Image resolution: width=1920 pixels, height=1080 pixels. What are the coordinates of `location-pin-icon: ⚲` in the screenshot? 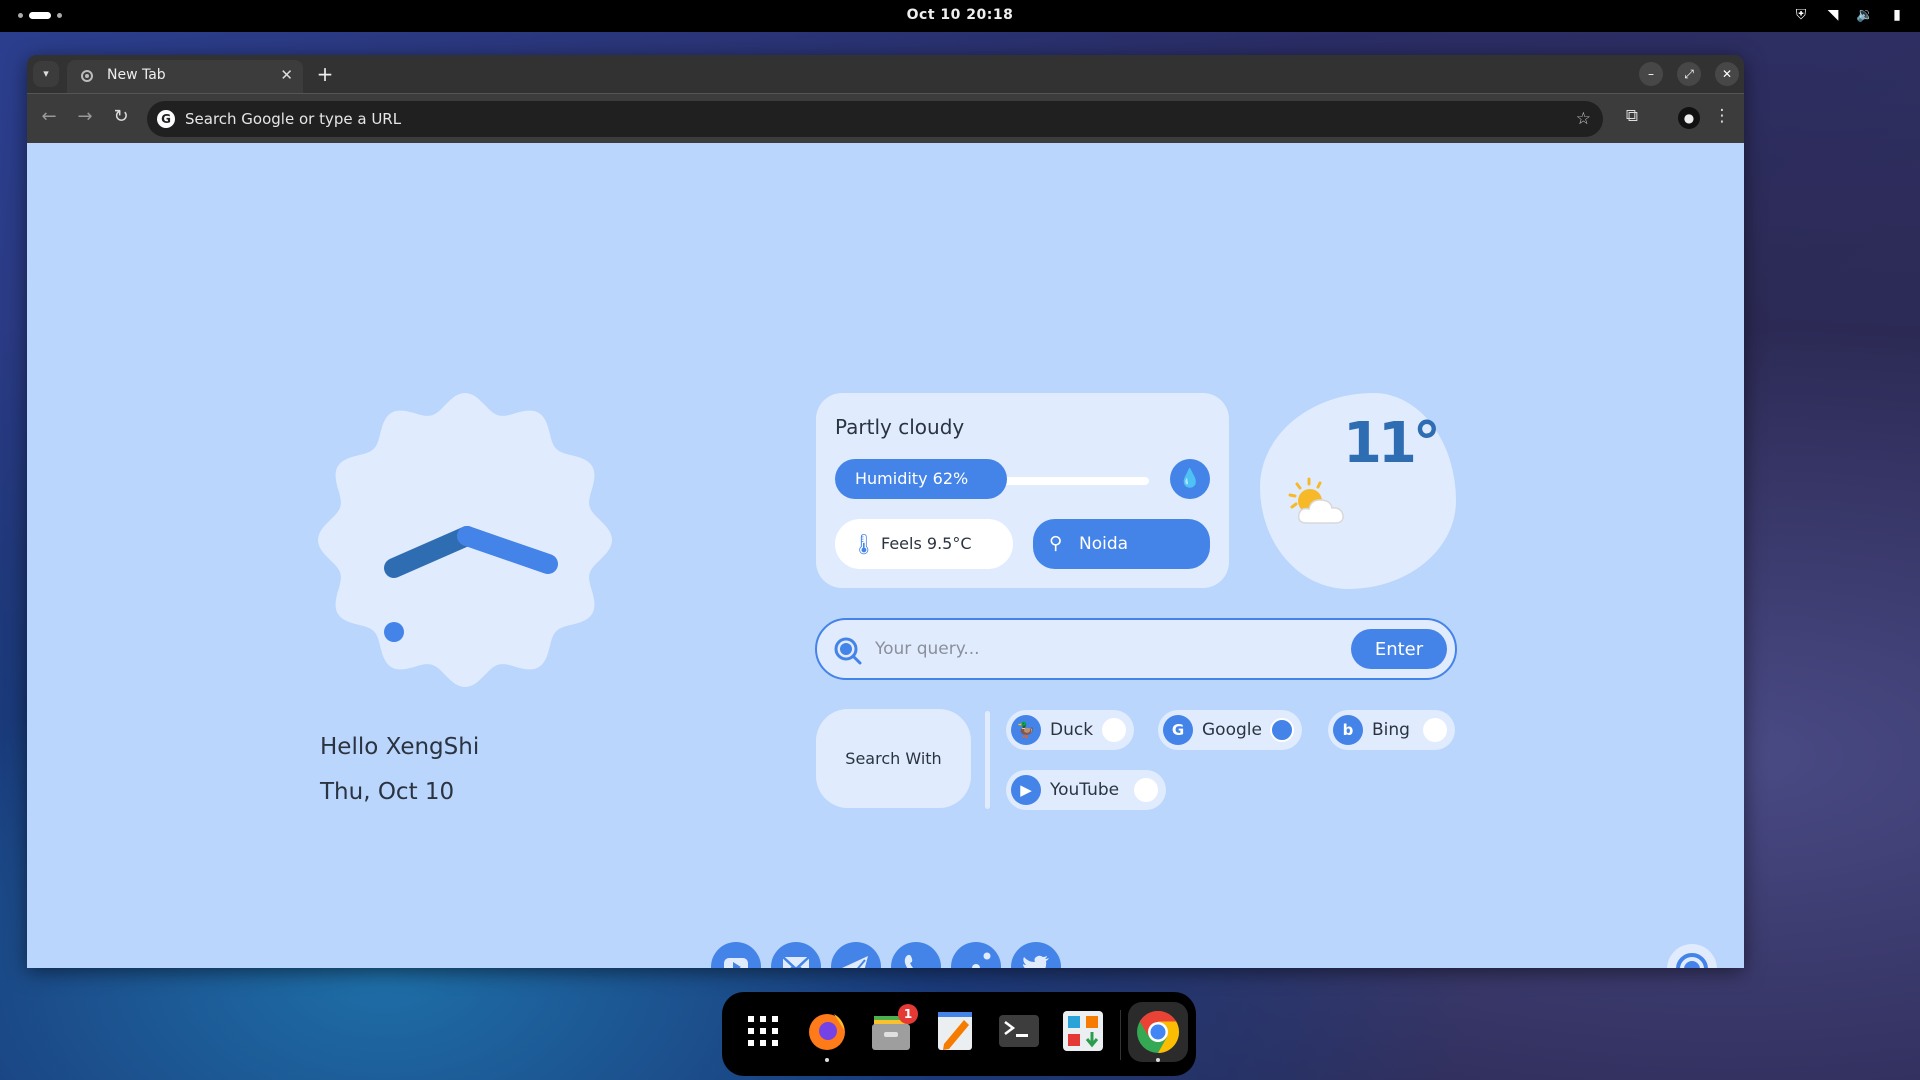 It's located at (1056, 543).